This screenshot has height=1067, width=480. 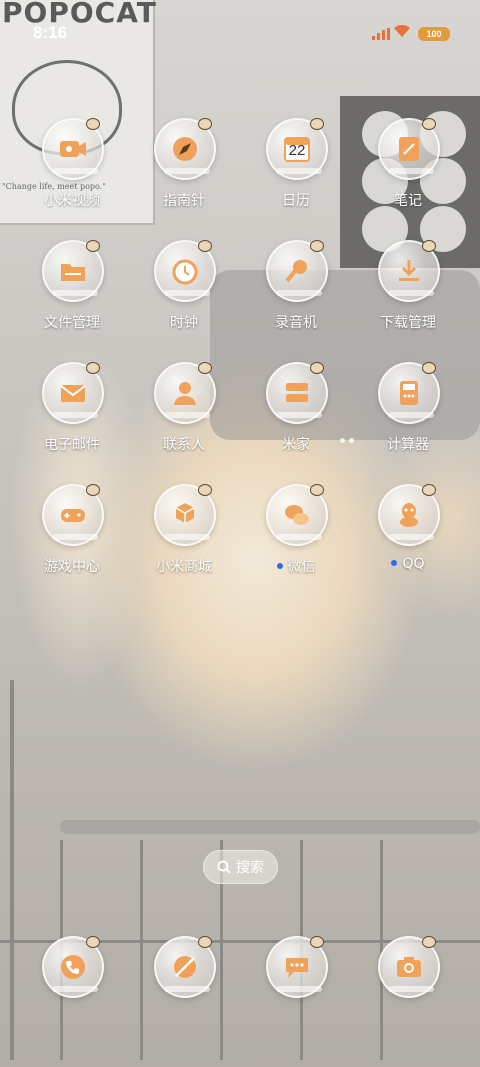 I want to click on app-label: 游戏中心, so click(x=72, y=567).